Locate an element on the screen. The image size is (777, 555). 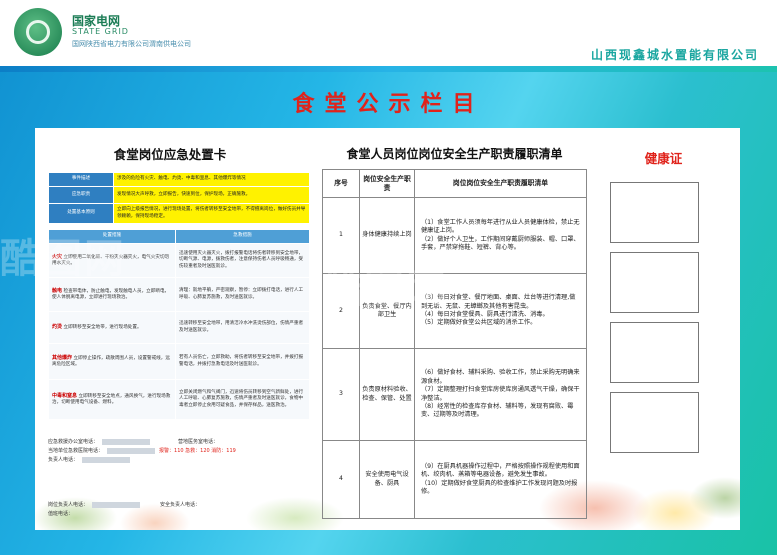
row-label: 事件描述 is located at coordinates (81, 179).